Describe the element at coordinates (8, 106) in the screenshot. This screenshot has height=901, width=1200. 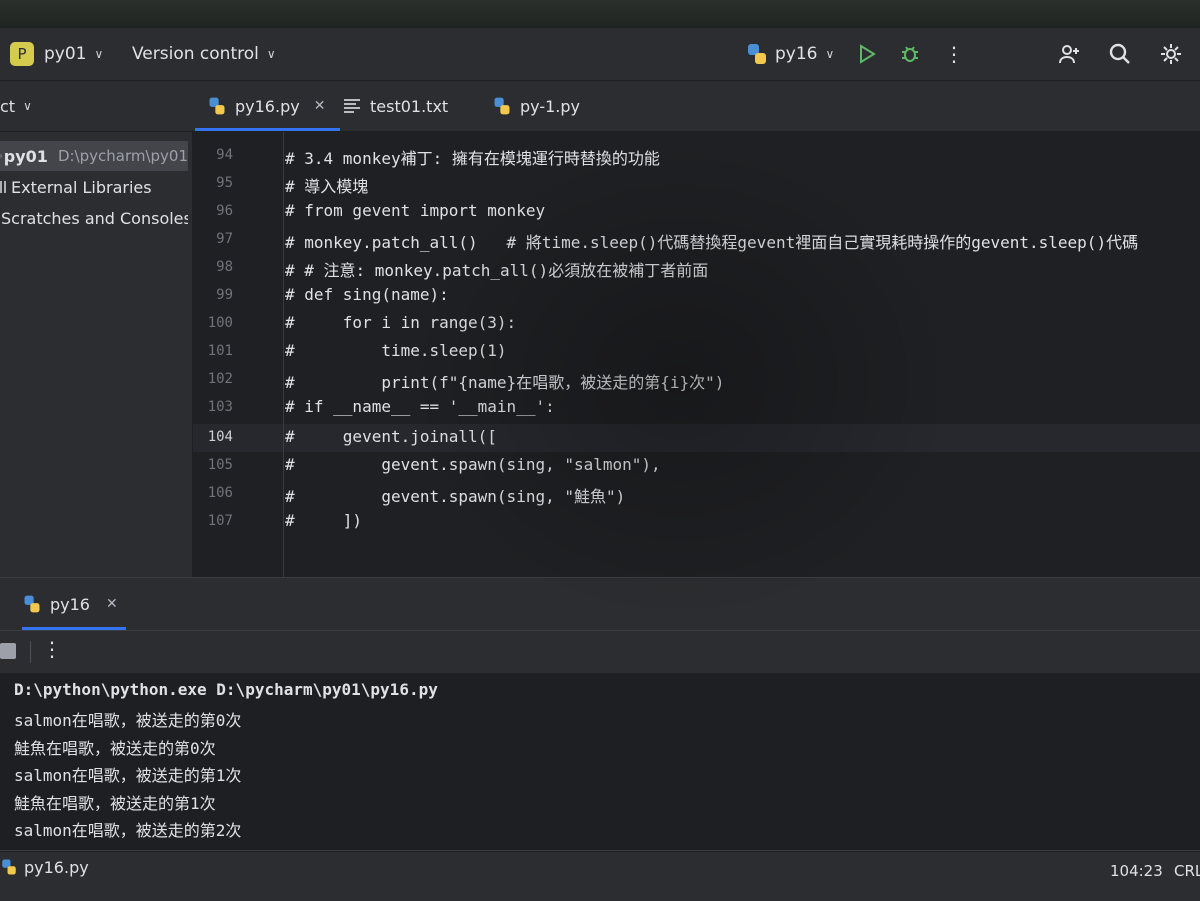
I see `project-panel-title: ct` at that location.